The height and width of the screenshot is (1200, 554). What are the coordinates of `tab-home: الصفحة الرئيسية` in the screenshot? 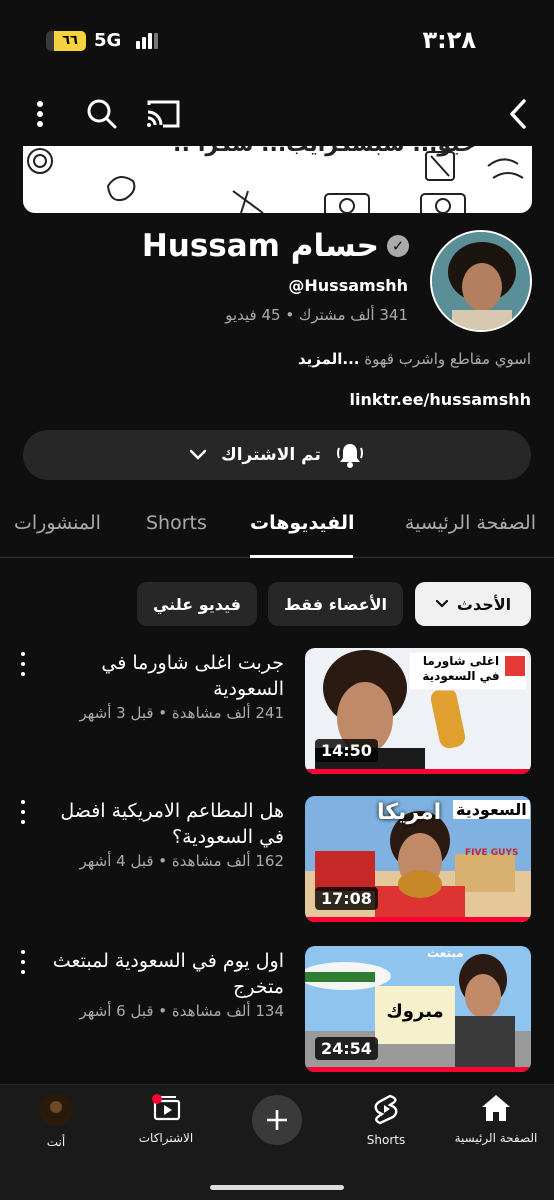 It's located at (470, 523).